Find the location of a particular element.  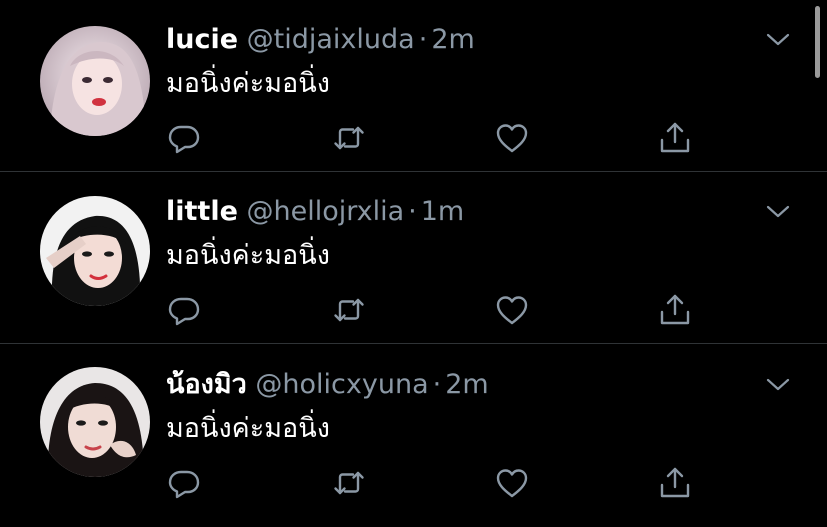

tweet-header: little @hellojrxlia · 1m is located at coordinates (315, 212).